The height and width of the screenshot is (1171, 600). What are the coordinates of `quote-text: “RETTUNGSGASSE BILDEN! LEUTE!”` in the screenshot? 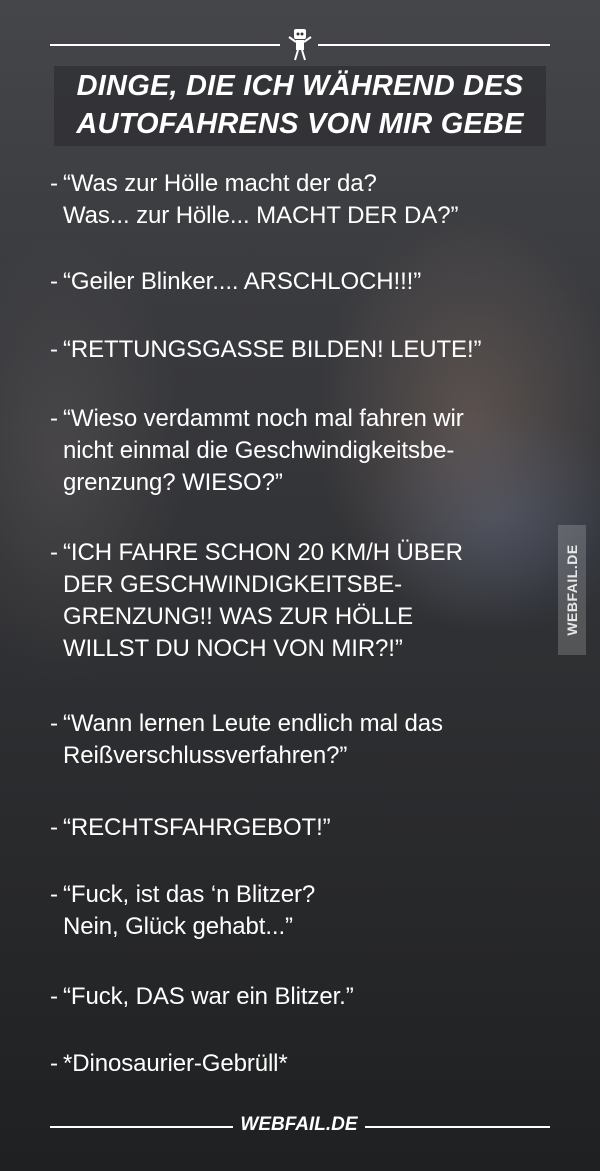 It's located at (272, 349).